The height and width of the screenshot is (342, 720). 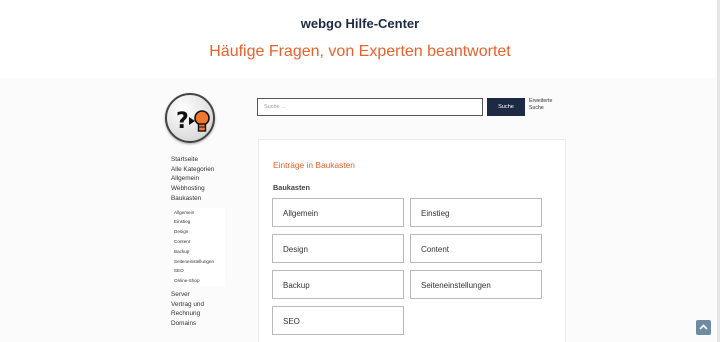 I want to click on sidebar-item-vertrag-und-rechnung: Vertrag und, so click(x=201, y=305).